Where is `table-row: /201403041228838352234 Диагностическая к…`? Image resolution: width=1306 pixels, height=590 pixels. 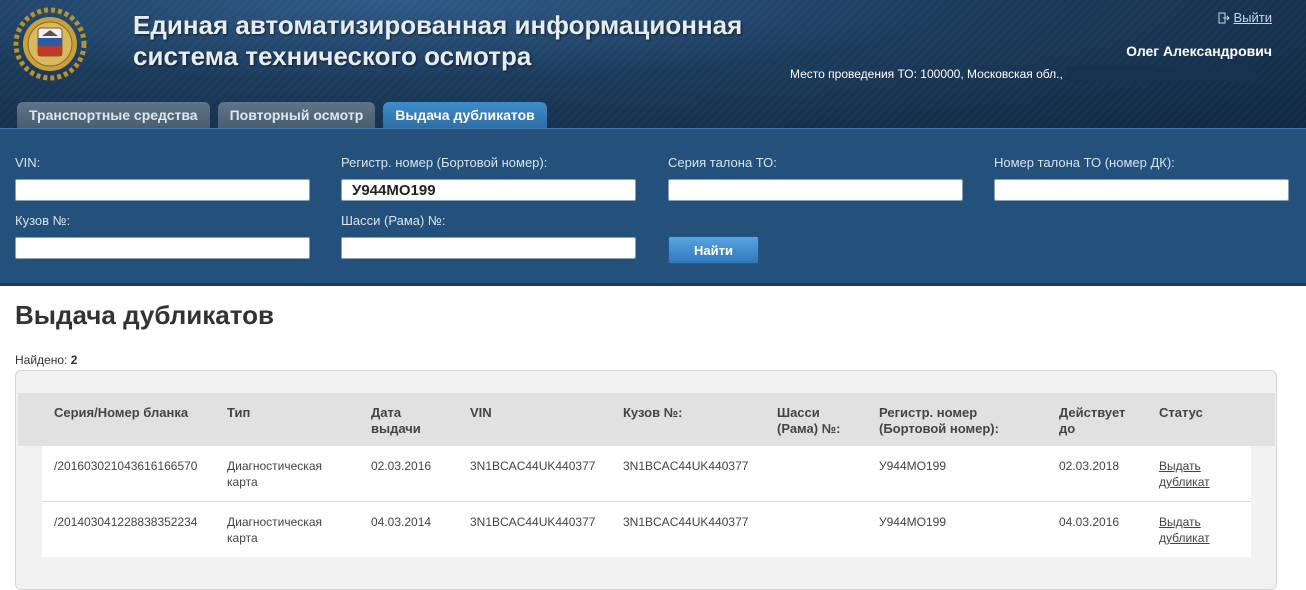
table-row: /201403041228838352234 Диагностическая к… is located at coordinates (646, 530).